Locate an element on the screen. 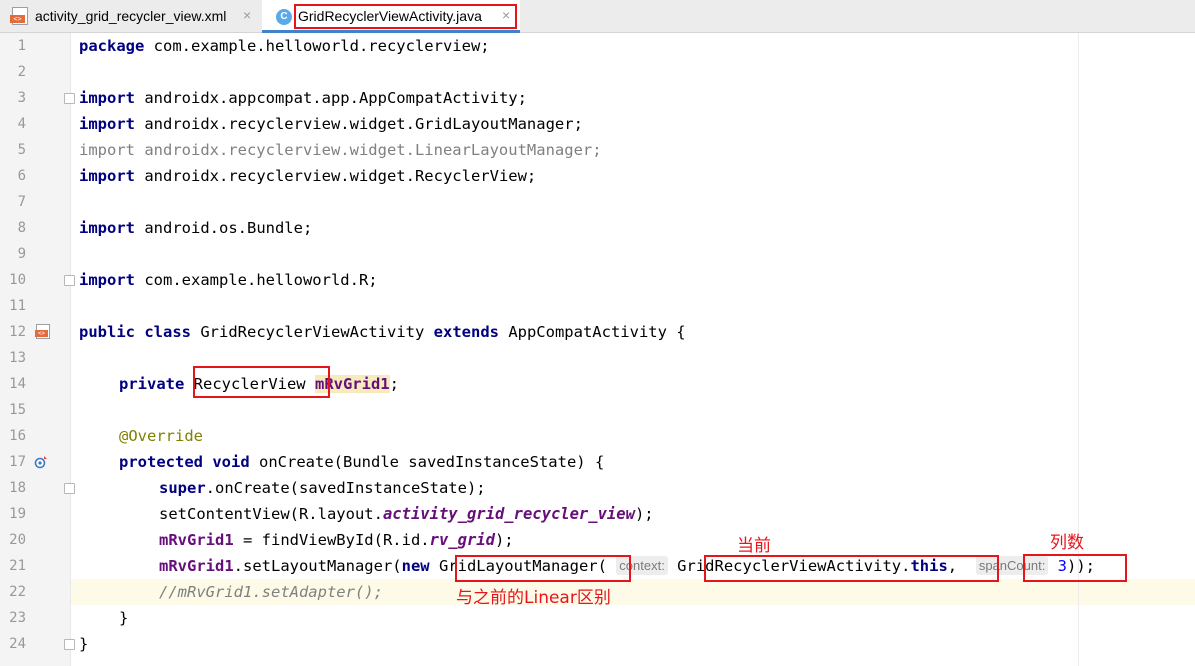 The image size is (1195, 666). xml-badge: <> is located at coordinates (17, 19).